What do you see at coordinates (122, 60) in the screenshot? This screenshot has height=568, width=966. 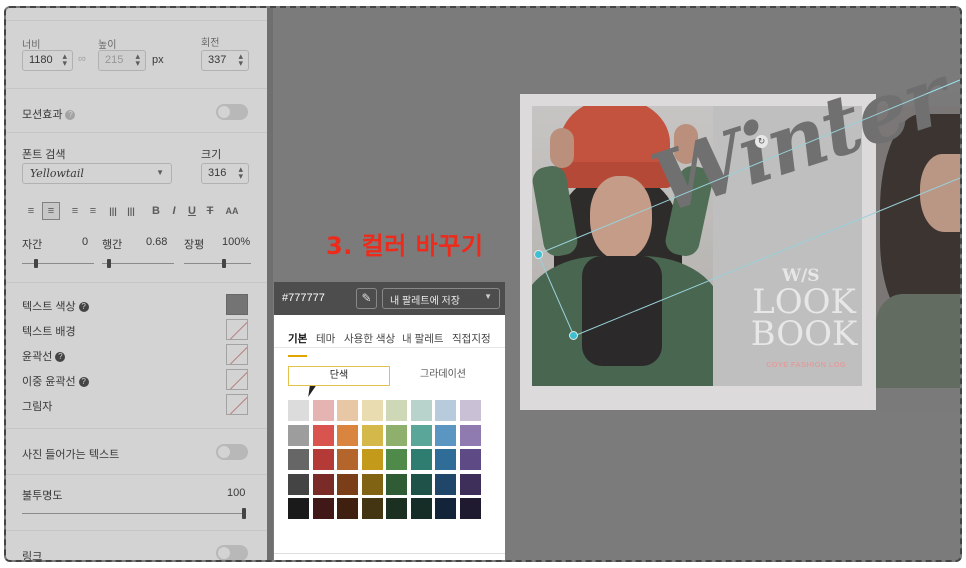 I see `height-input: 215 ▴ ▾` at bounding box center [122, 60].